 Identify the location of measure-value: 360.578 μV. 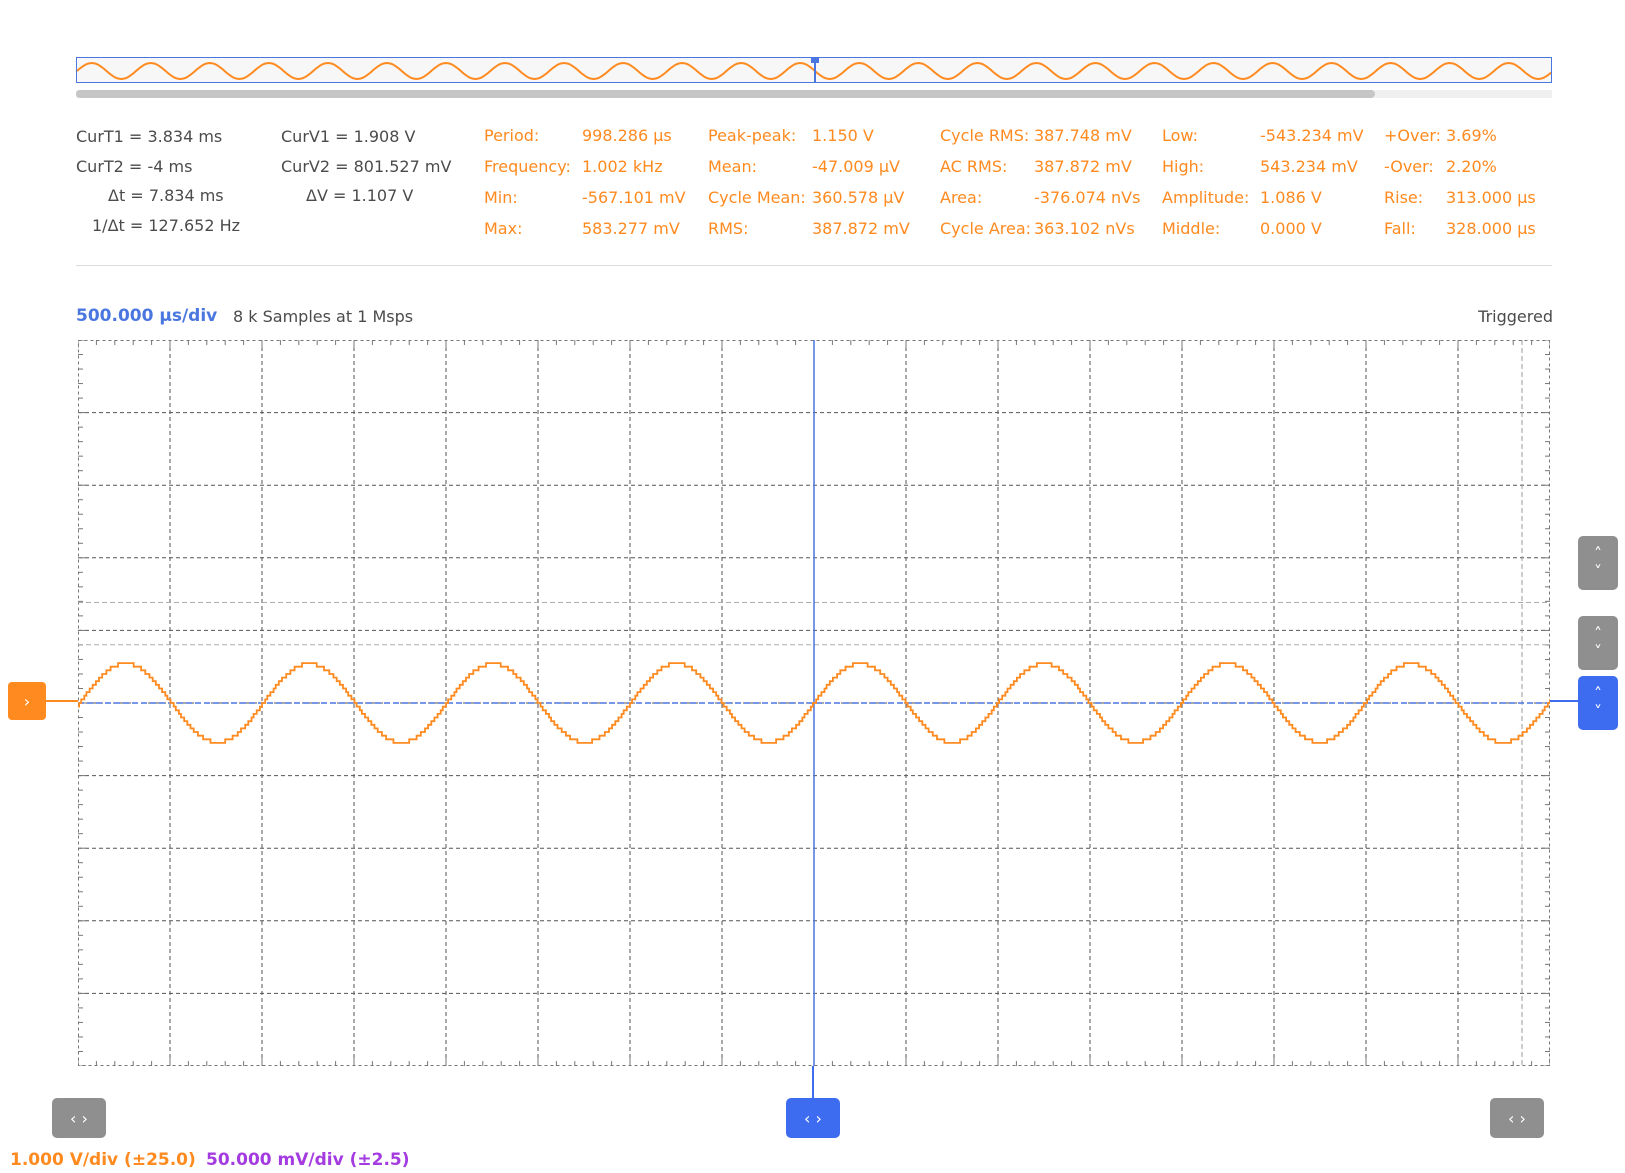
(858, 197).